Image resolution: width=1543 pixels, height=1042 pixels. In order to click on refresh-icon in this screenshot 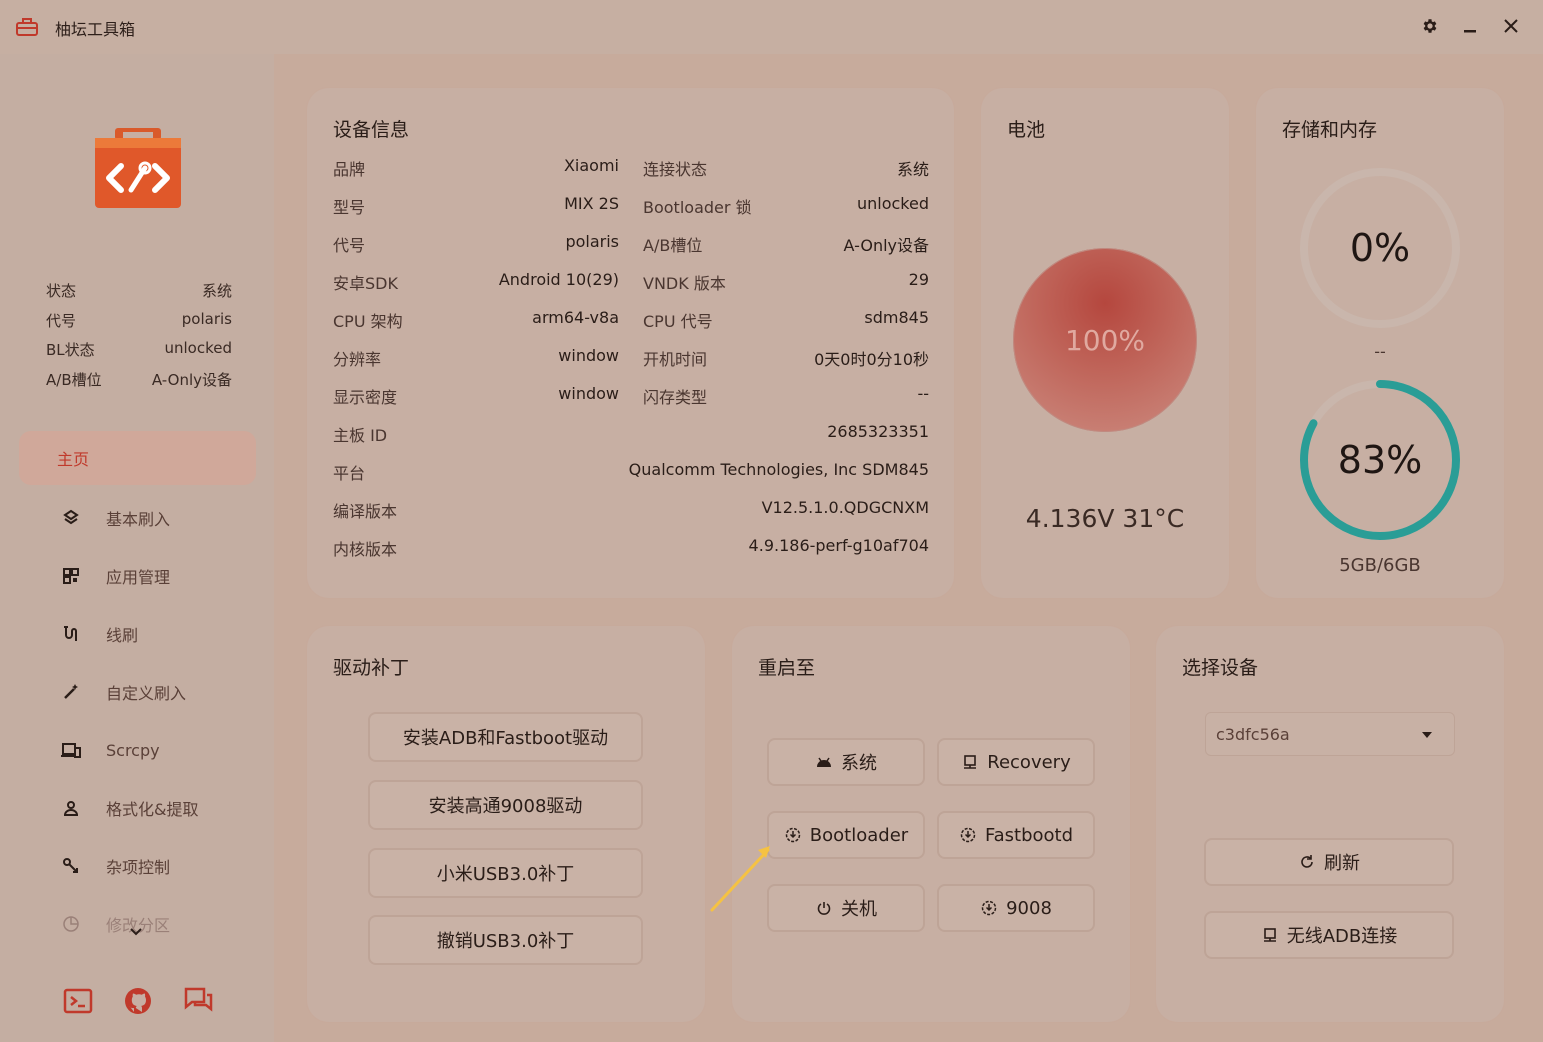, I will do `click(1307, 862)`.